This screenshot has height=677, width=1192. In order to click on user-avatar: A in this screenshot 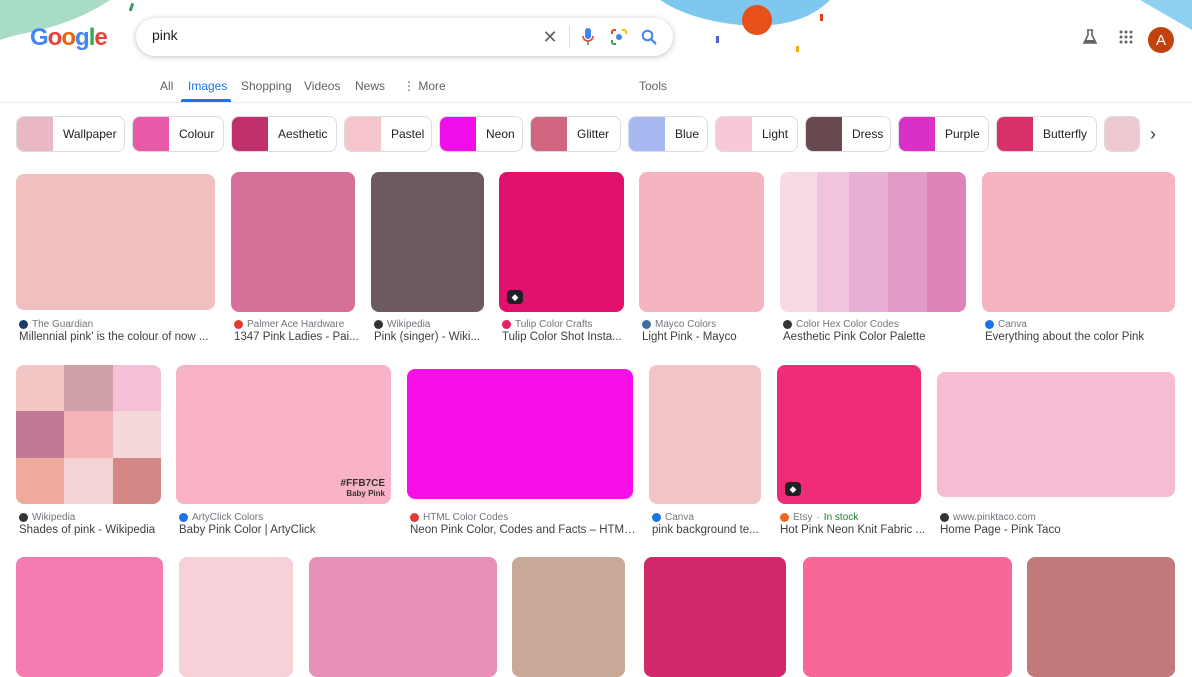, I will do `click(1161, 40)`.